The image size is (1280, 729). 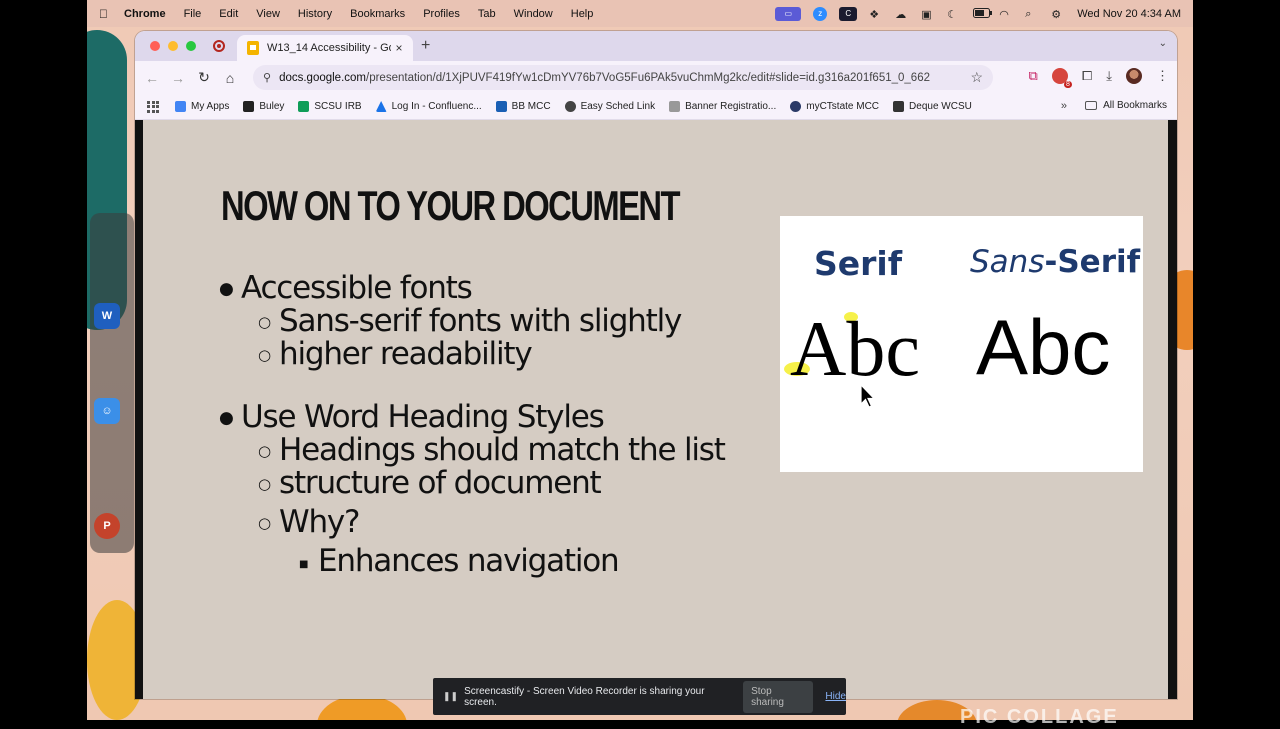 What do you see at coordinates (107, 316) in the screenshot?
I see `word-app-icon: W` at bounding box center [107, 316].